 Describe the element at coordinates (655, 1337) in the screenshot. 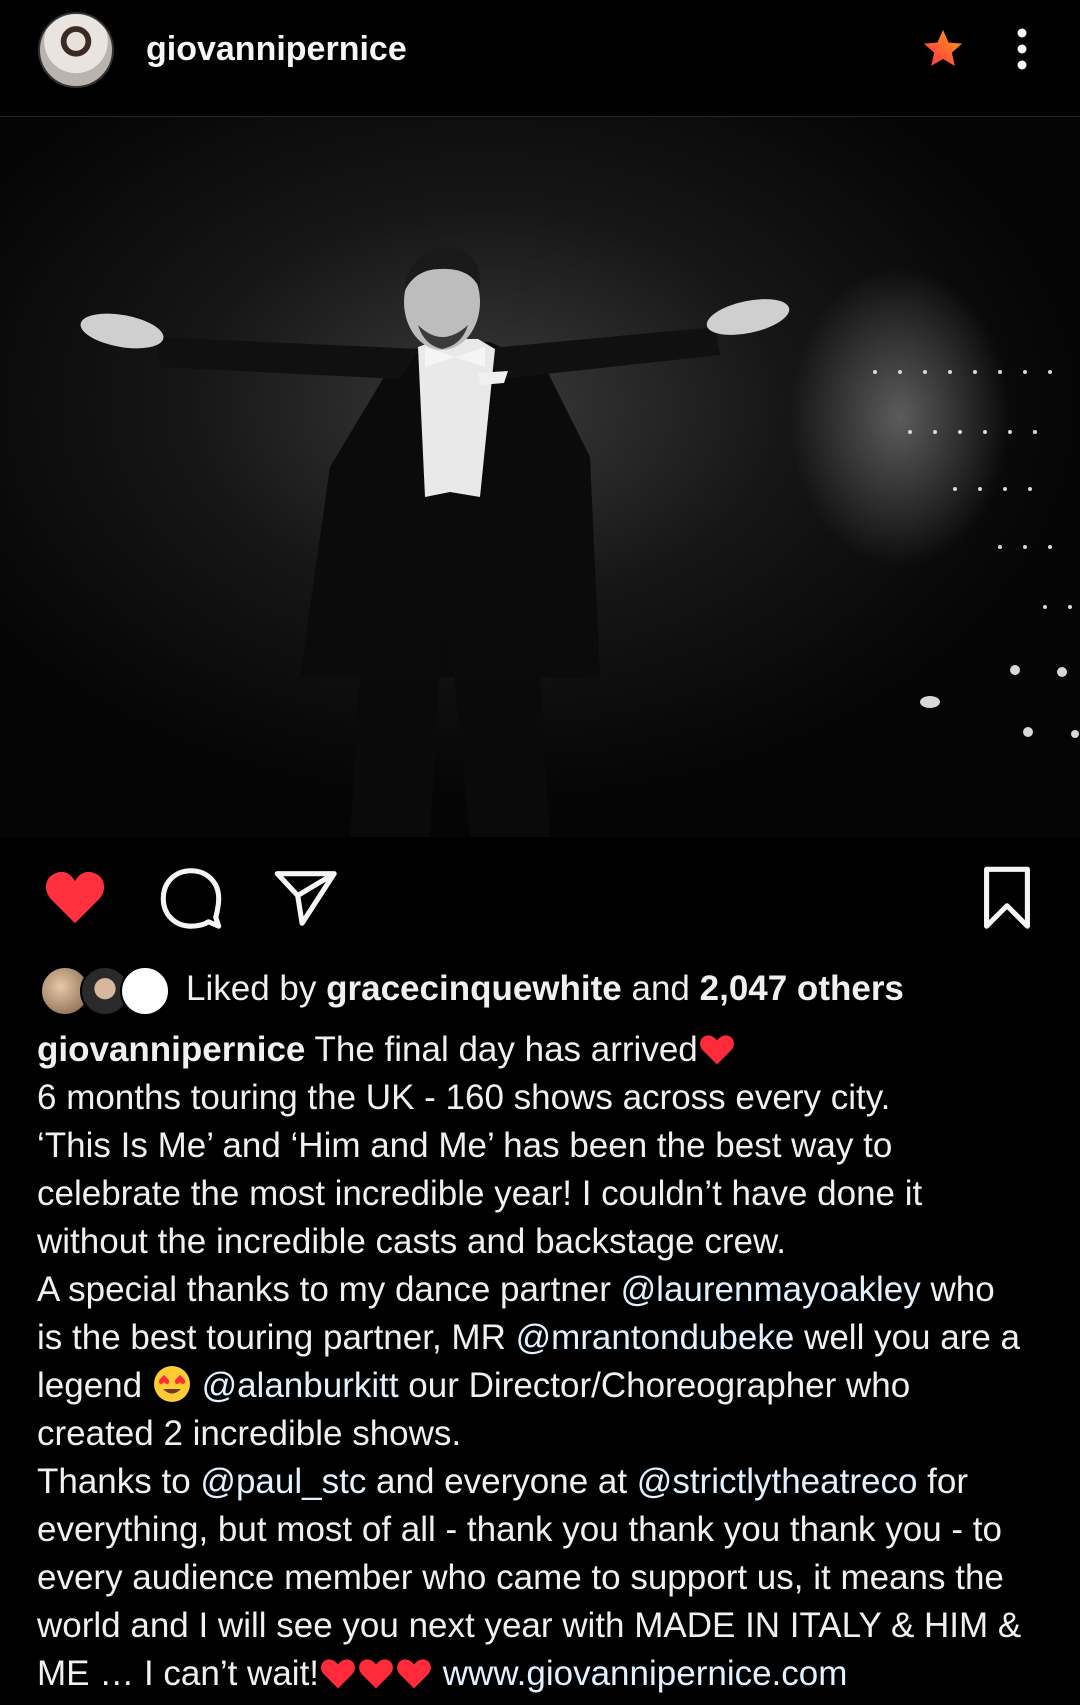

I see `mention-link: @mrantondubeke` at that location.